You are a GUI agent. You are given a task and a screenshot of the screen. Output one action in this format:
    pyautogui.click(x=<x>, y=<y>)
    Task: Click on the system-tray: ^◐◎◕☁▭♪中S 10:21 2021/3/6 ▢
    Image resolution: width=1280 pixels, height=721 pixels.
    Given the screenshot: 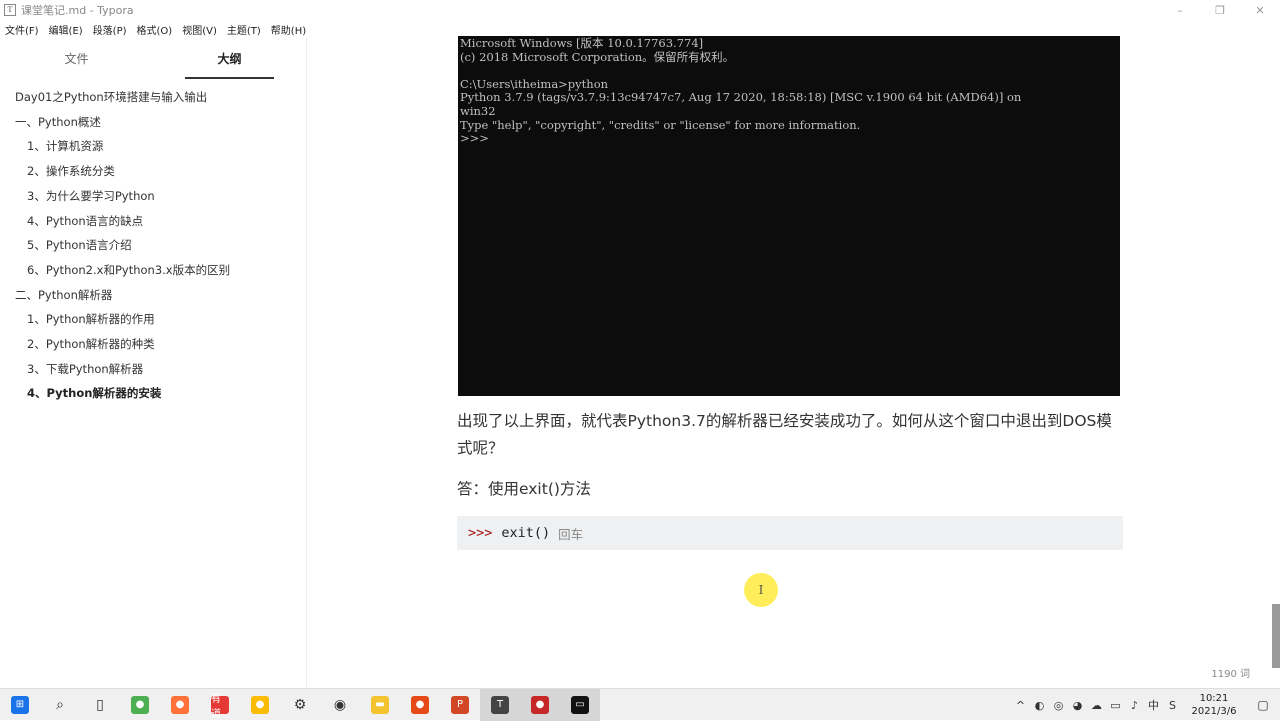 What is the action you would take?
    pyautogui.click(x=1145, y=705)
    